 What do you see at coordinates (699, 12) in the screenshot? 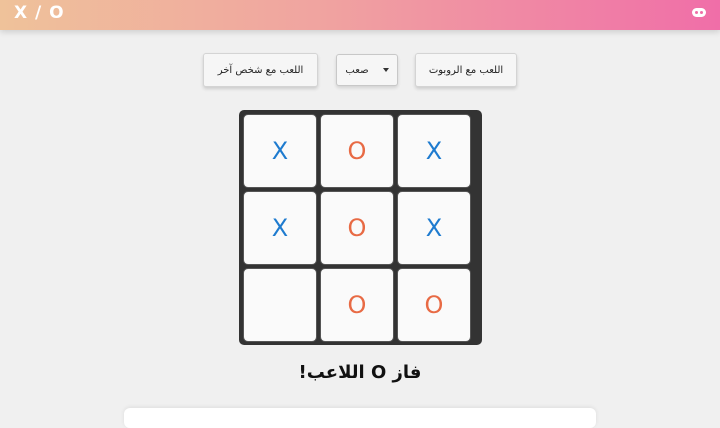
I see `gamepad-icon` at bounding box center [699, 12].